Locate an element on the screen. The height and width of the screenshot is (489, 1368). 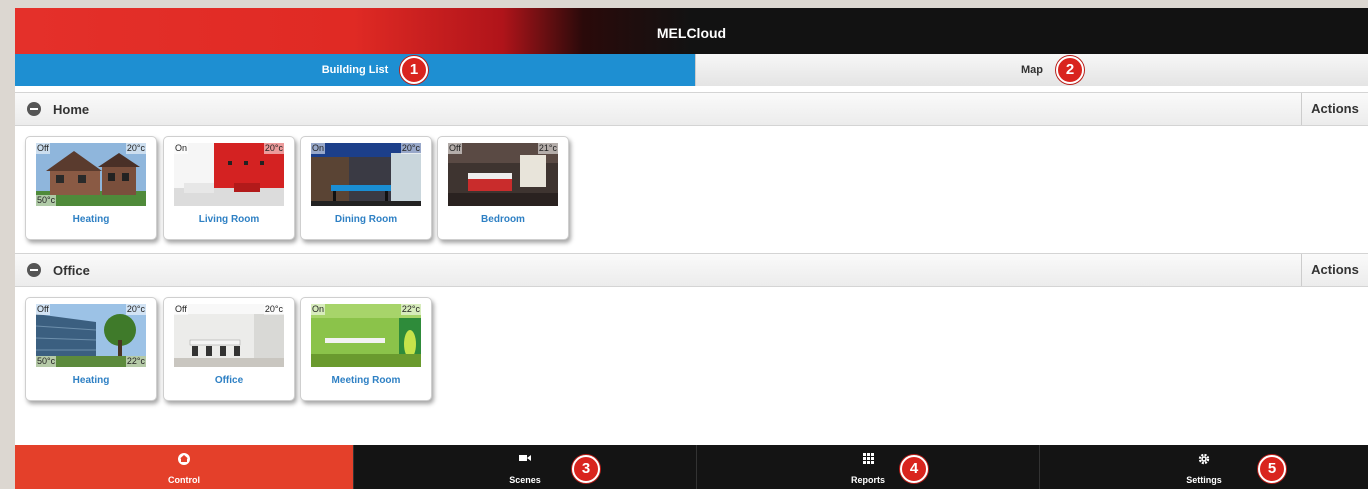
meeting-room-image: On 22°c is located at coordinates (366, 335).